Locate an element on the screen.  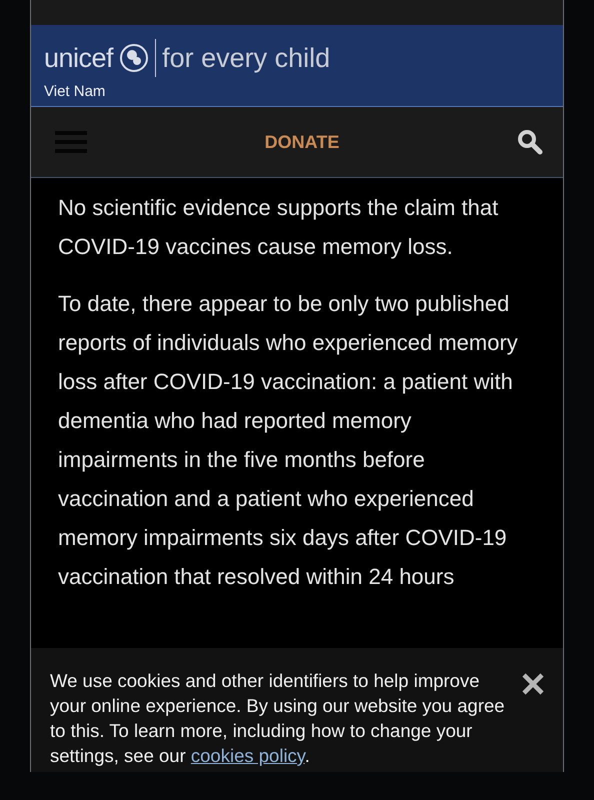
cookies-policy-link: cookies policy is located at coordinates (247, 755).